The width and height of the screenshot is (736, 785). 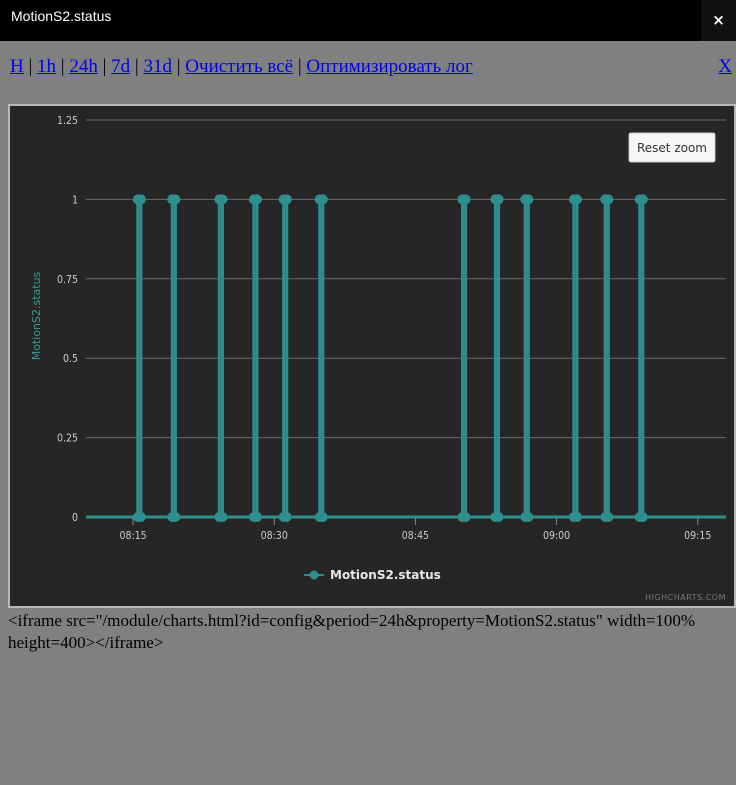 I want to click on period-link-1h: 1h, so click(x=46, y=66).